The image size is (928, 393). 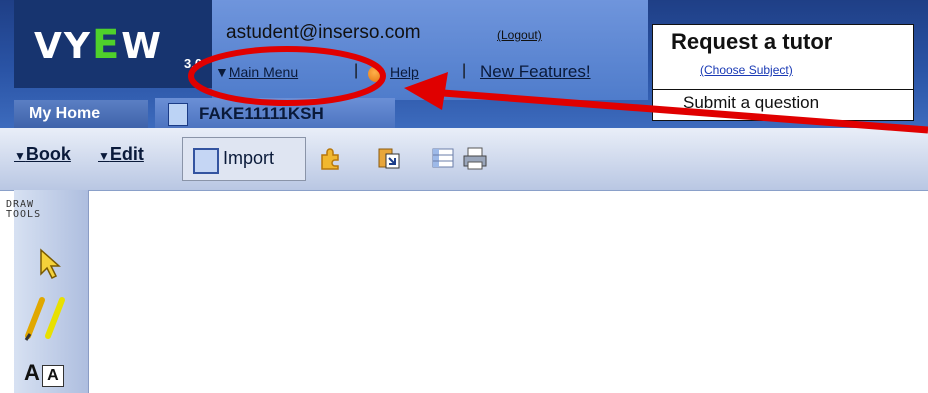 I want to click on book-menu-arrow-icon: ▼, so click(x=20, y=156).